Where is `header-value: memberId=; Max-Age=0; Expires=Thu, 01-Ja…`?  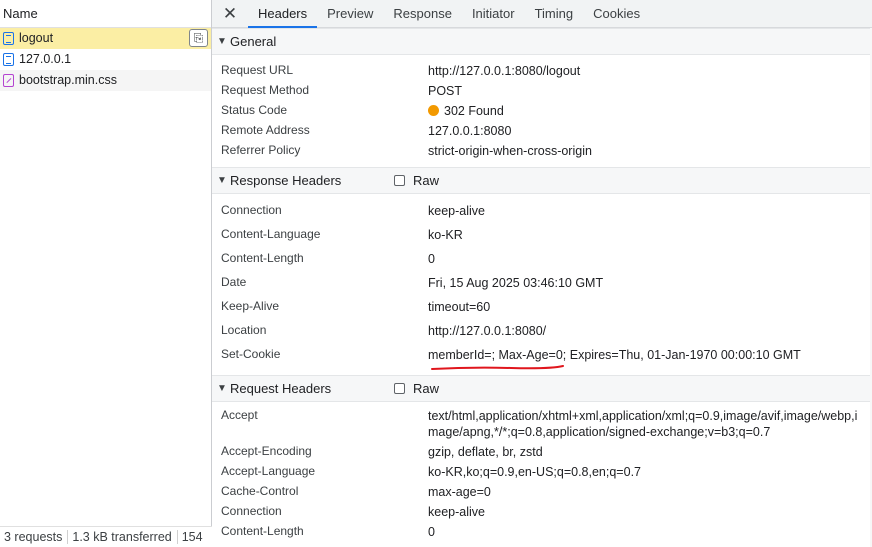 header-value: memberId=; Max-Age=0; Expires=Thu, 01-Ja… is located at coordinates (614, 355).